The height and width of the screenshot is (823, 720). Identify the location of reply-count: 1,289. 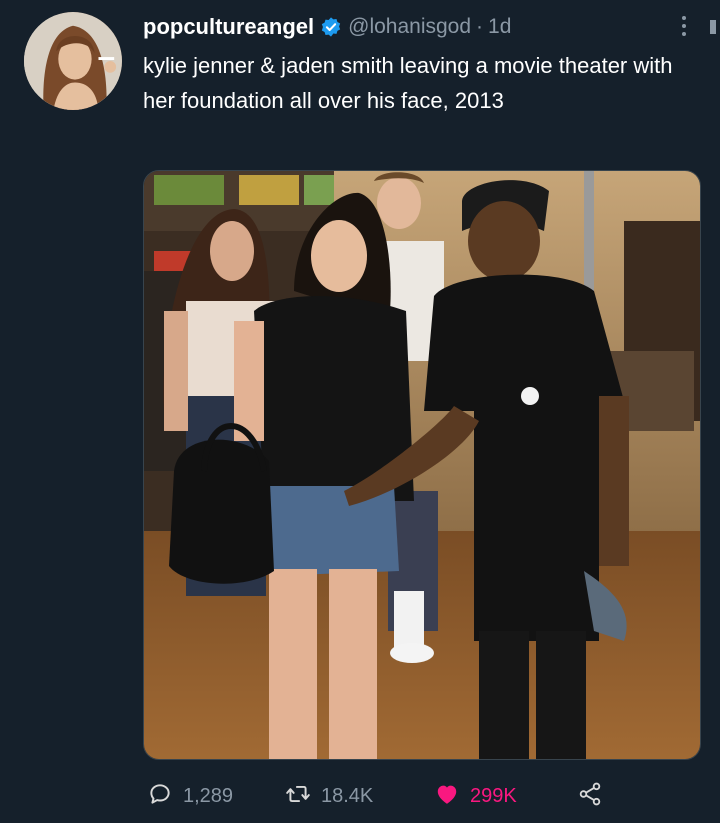
(208, 795).